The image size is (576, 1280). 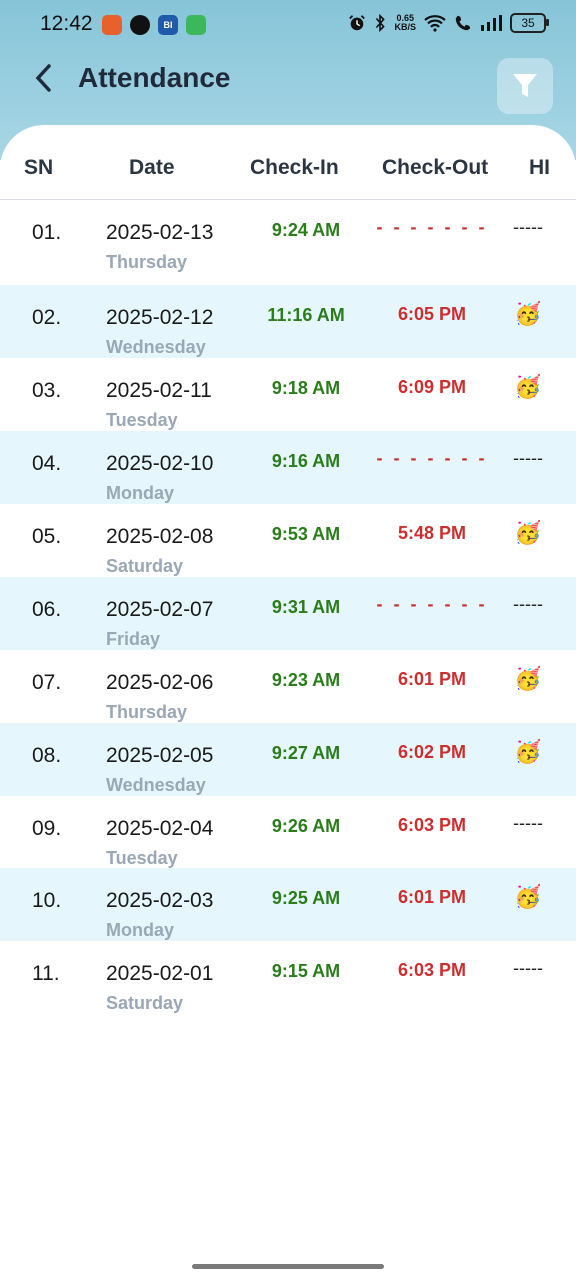 What do you see at coordinates (112, 25) in the screenshot?
I see `orange-app-icon` at bounding box center [112, 25].